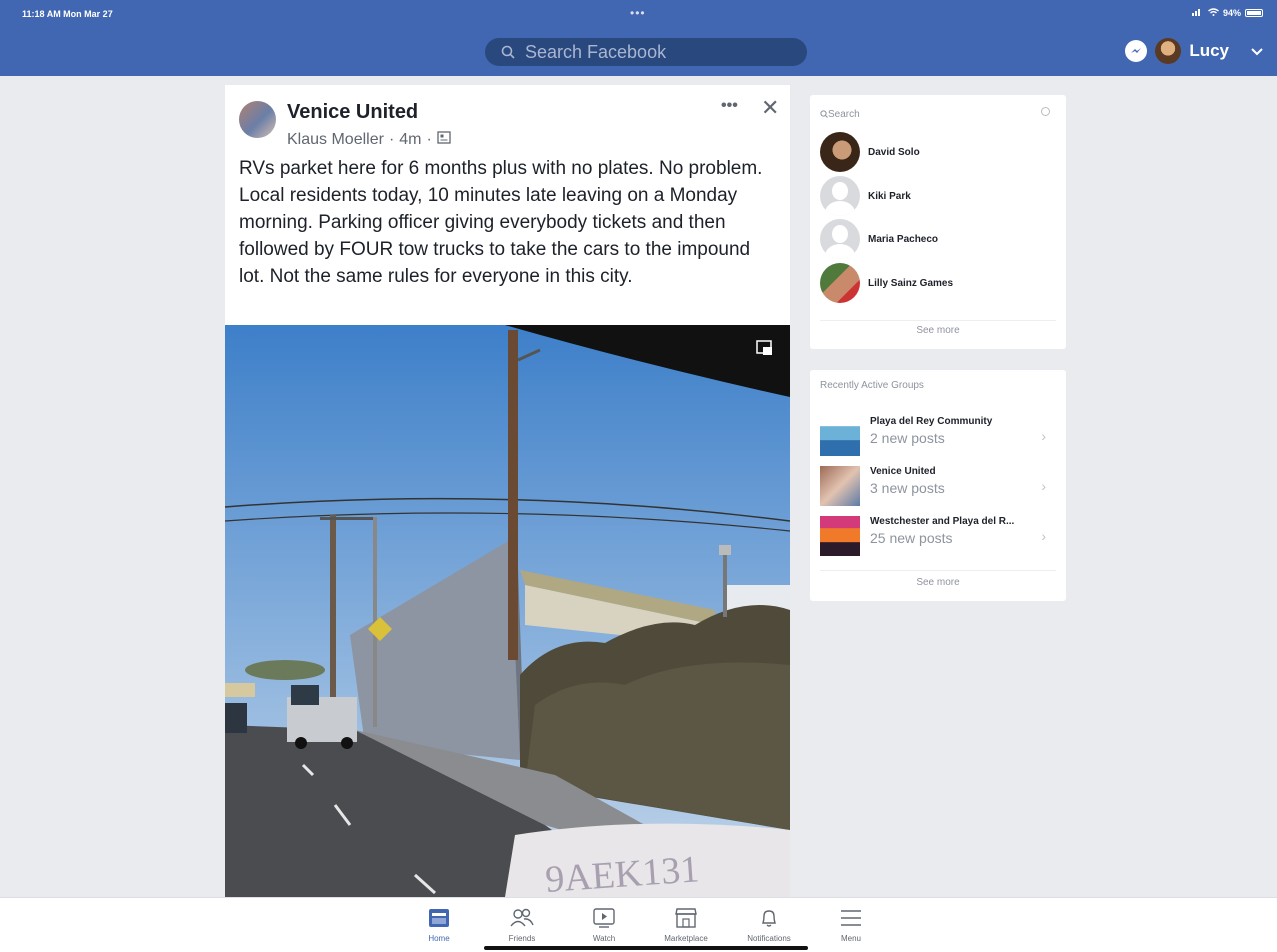 The height and width of the screenshot is (952, 1277). Describe the element at coordinates (439, 918) in the screenshot. I see `home-icon` at that location.